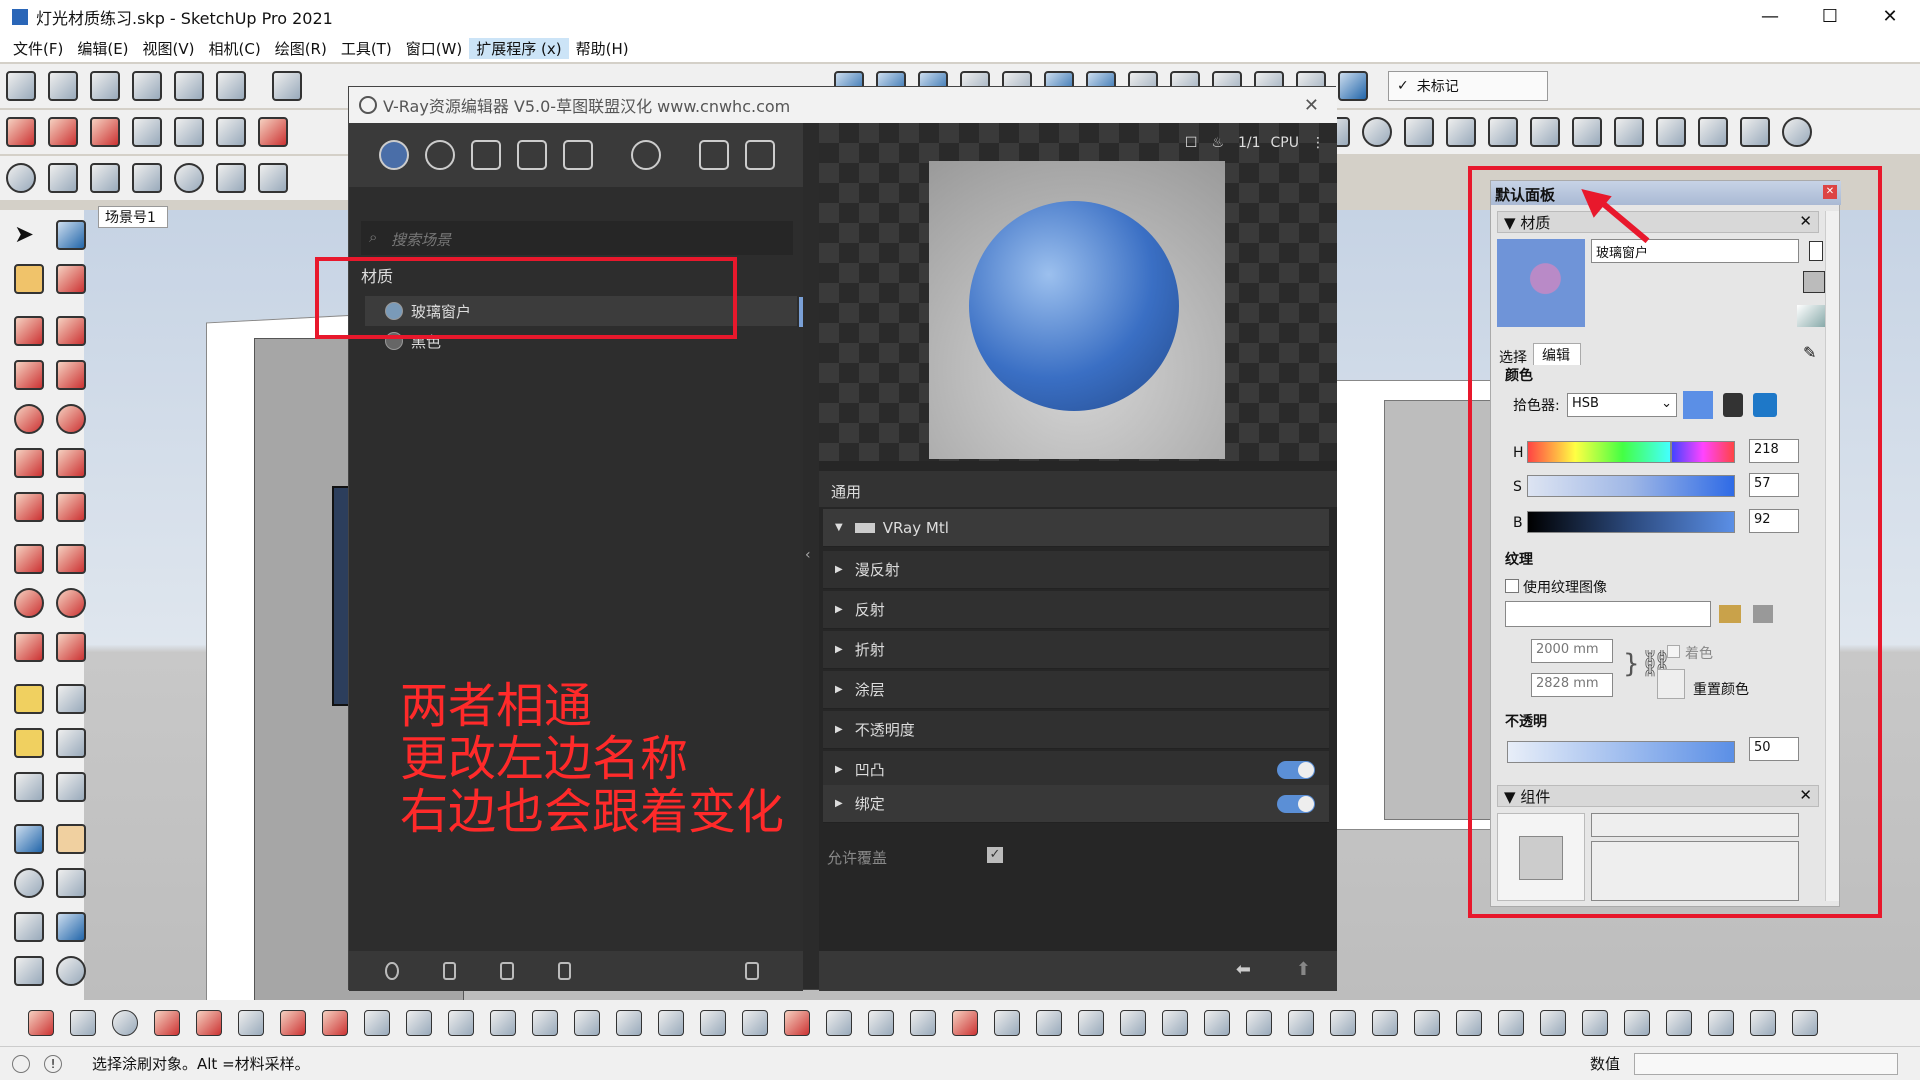 The height and width of the screenshot is (1080, 1920). What do you see at coordinates (71, 603) in the screenshot?
I see `follow-me-icon` at bounding box center [71, 603].